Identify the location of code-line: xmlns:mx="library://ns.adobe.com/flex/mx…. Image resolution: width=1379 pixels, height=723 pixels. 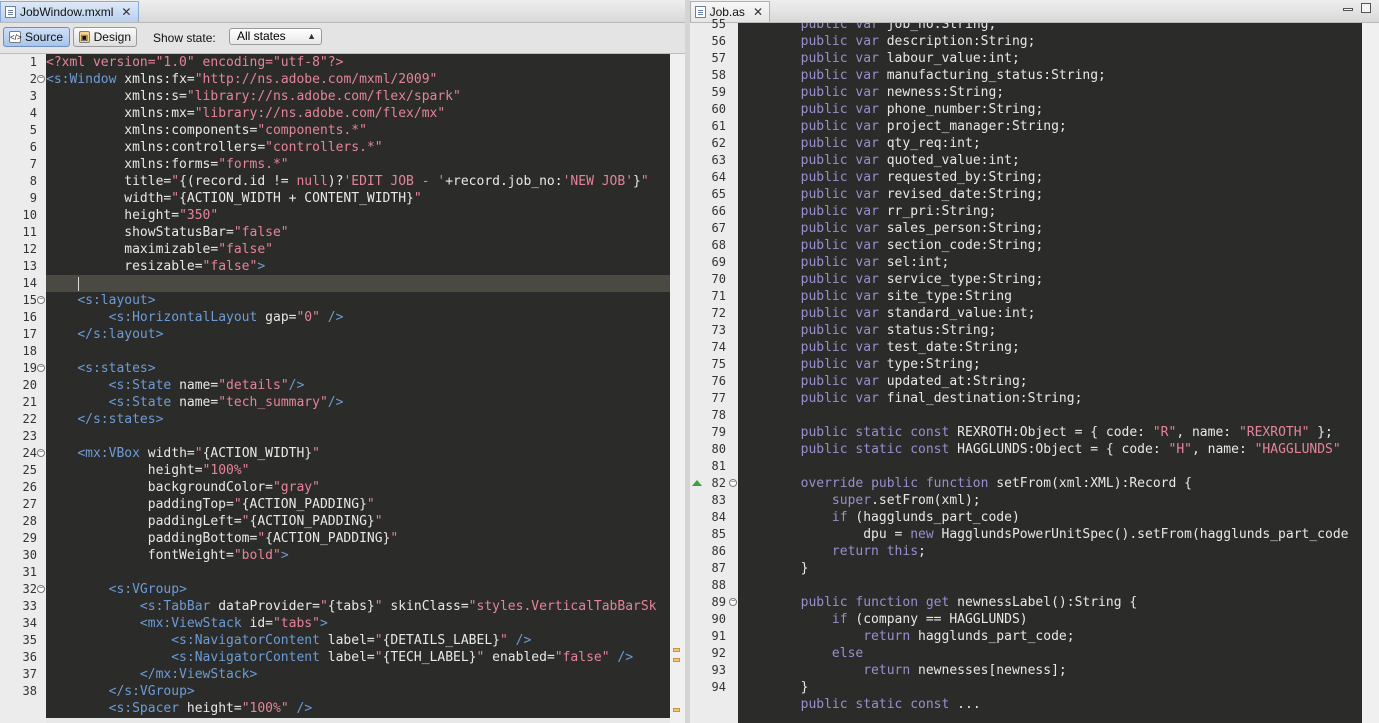
(245, 113).